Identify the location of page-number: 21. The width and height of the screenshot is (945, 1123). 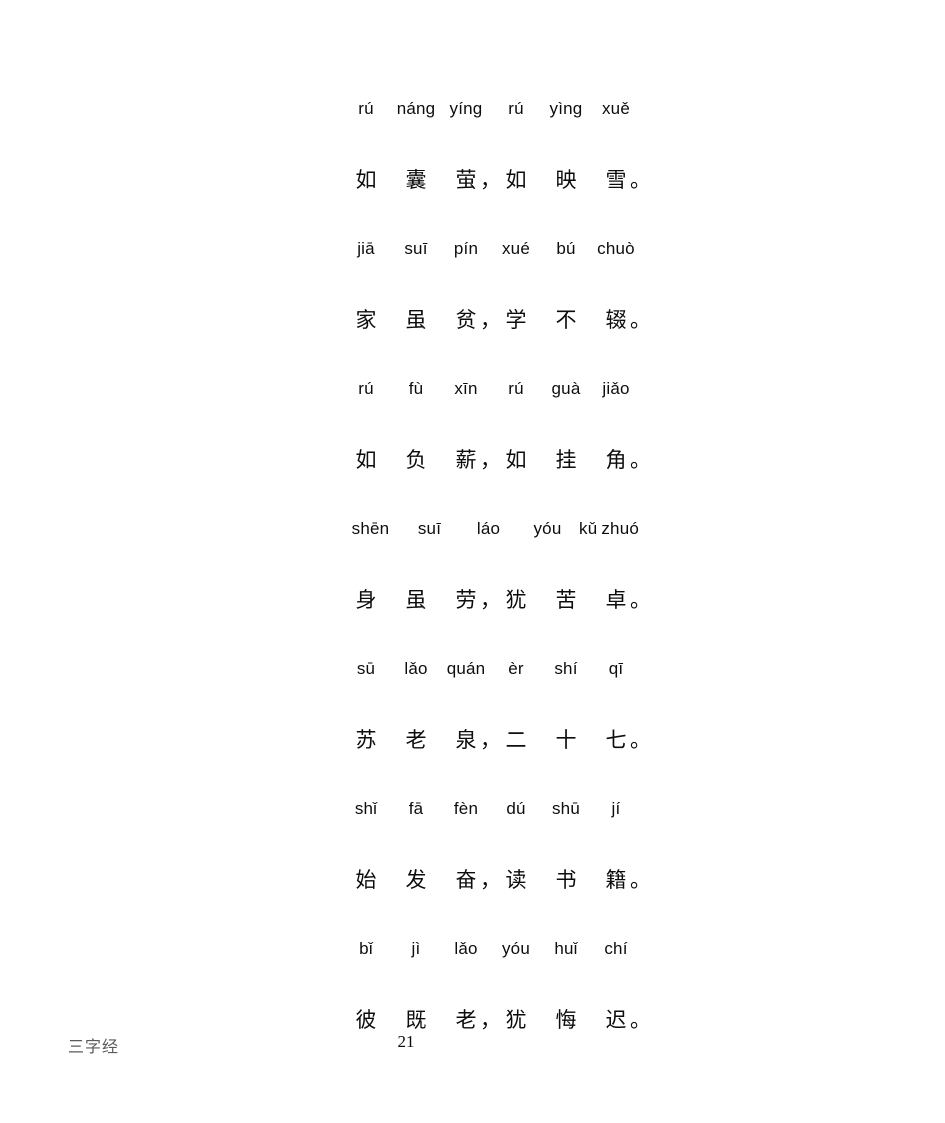
(406, 1041).